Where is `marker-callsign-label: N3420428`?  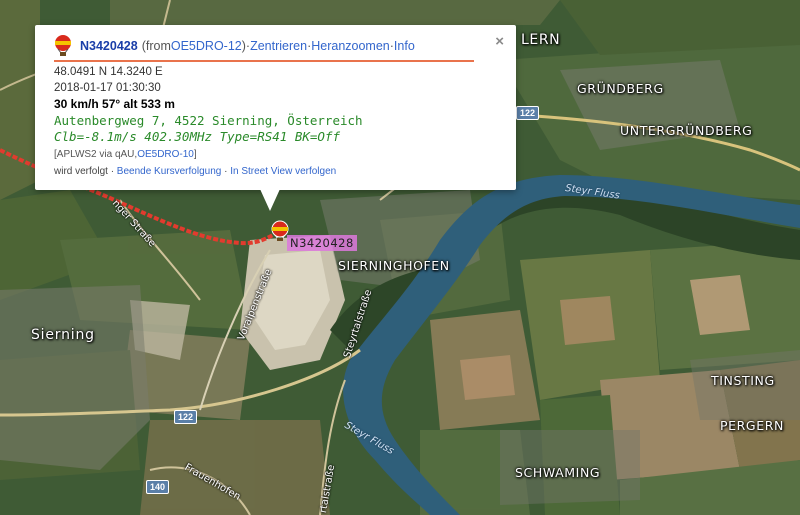 marker-callsign-label: N3420428 is located at coordinates (322, 243).